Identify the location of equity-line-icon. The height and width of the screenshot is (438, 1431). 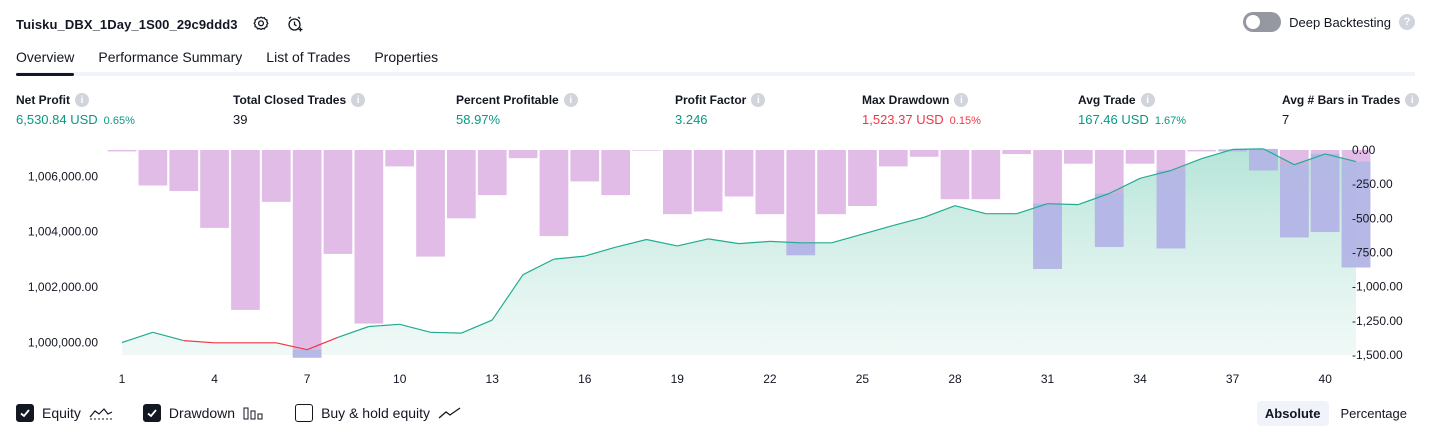
(101, 413).